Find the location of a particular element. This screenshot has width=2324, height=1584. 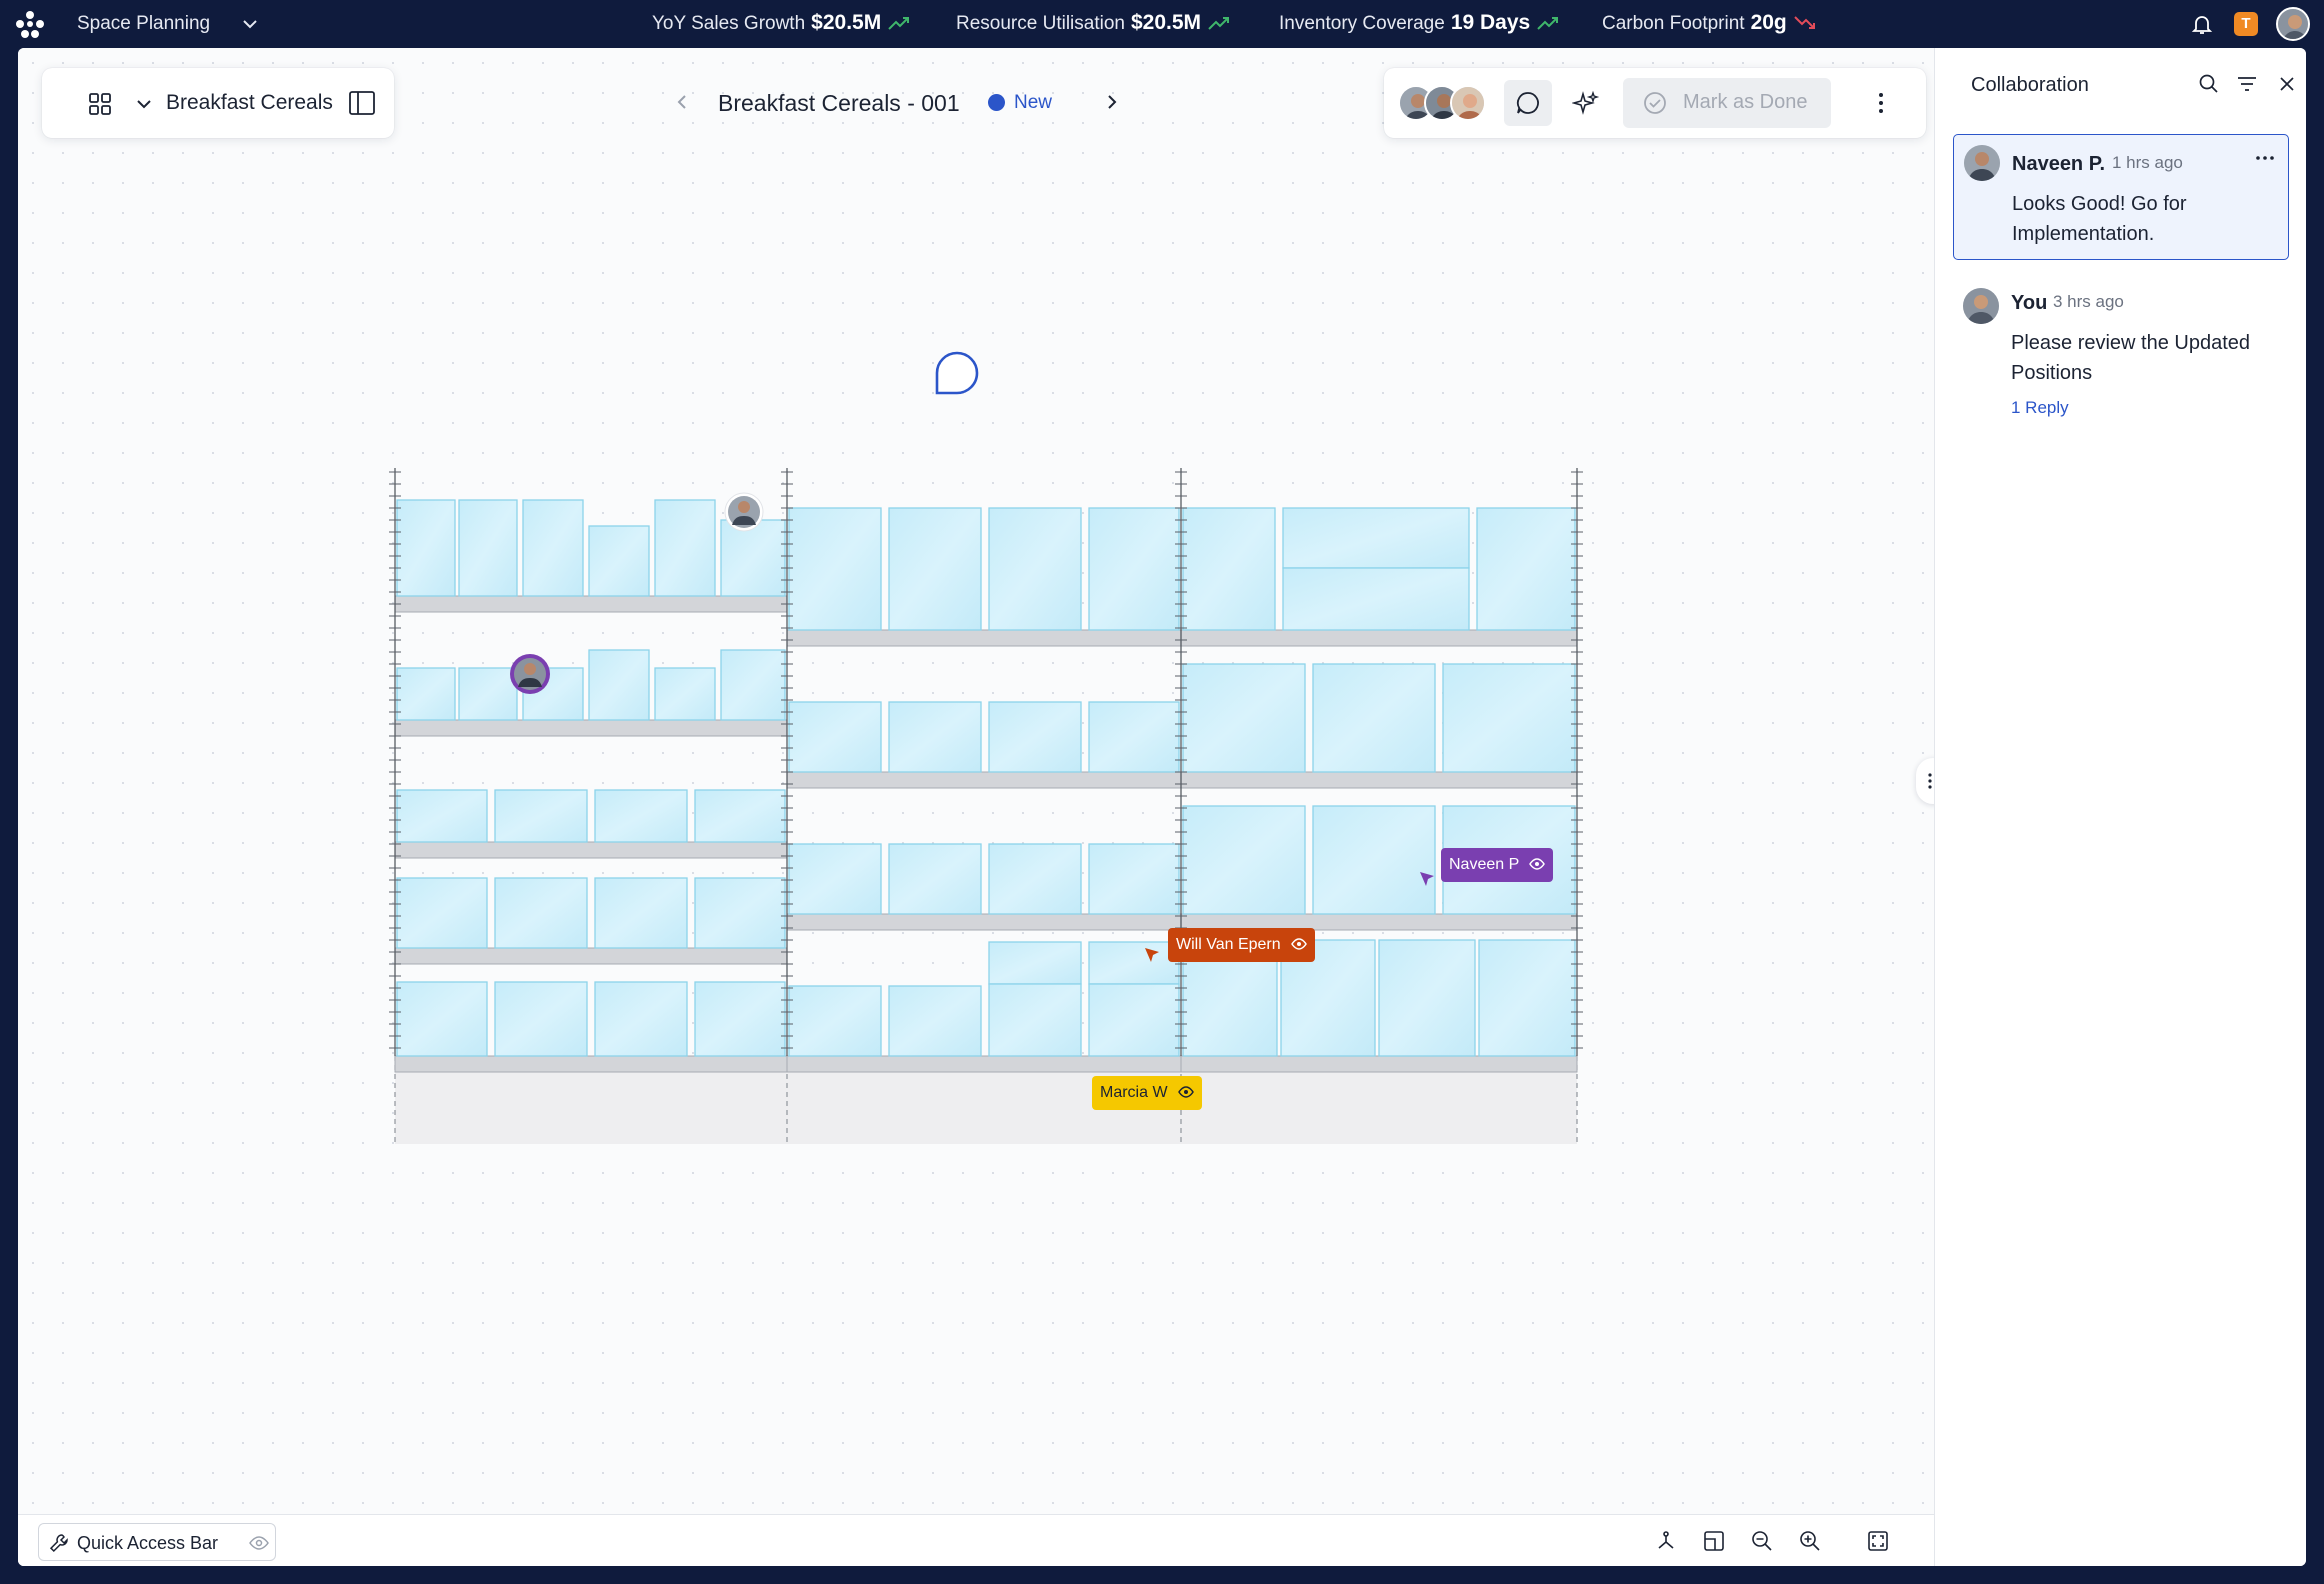

collaborator-avatar is located at coordinates (1468, 103).